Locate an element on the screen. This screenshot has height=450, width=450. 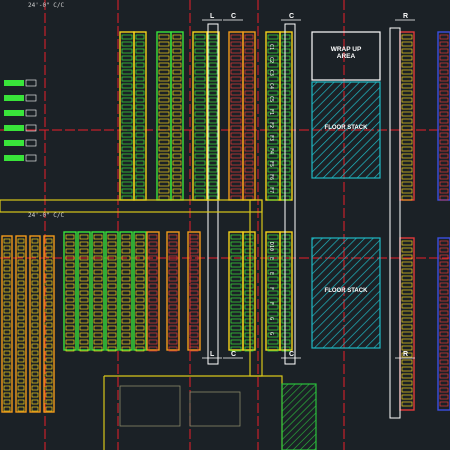
rack-code-label: E is located at coordinates (271, 273).